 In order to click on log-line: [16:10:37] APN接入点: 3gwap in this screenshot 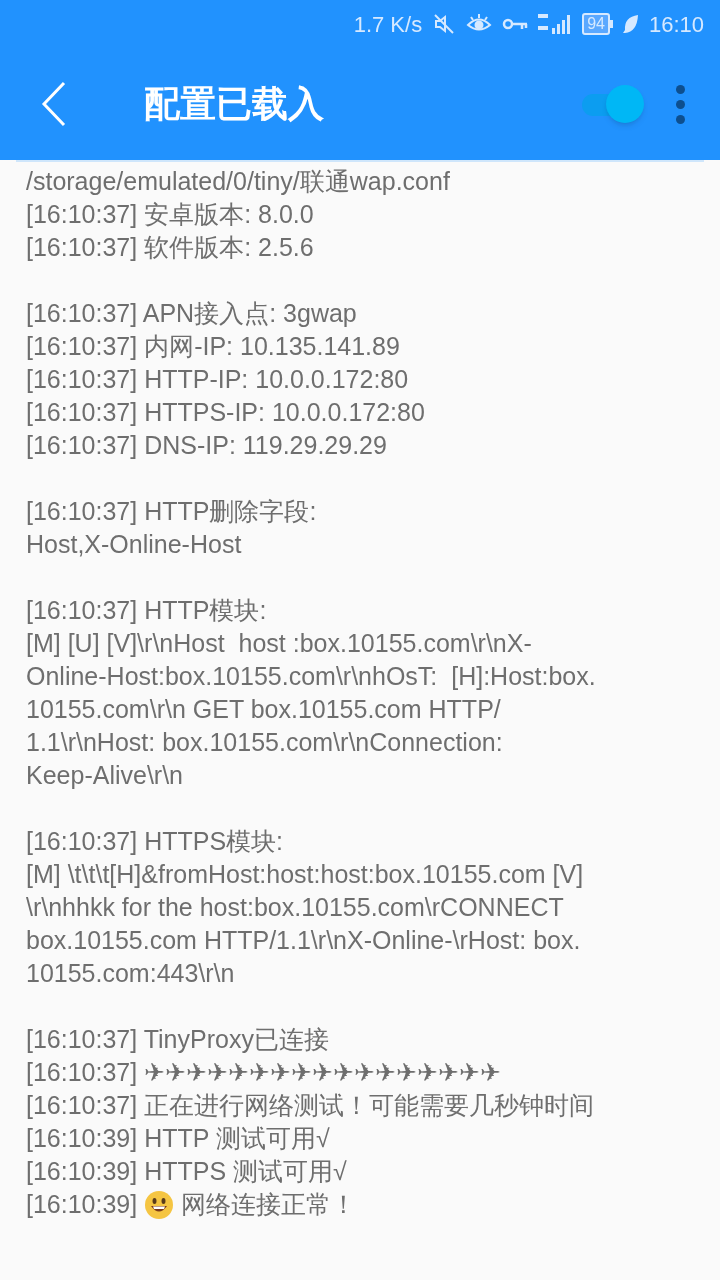, I will do `click(192, 313)`.